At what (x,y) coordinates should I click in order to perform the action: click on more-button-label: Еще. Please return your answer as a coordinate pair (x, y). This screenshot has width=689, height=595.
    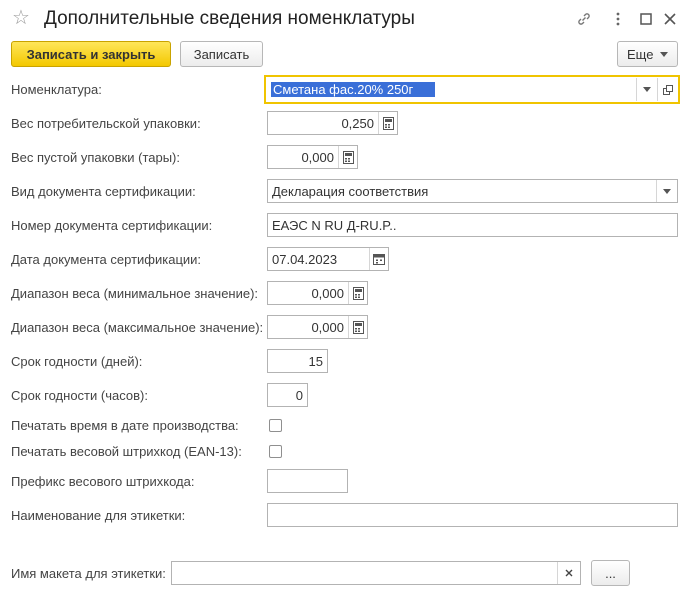
    Looking at the image, I should click on (640, 54).